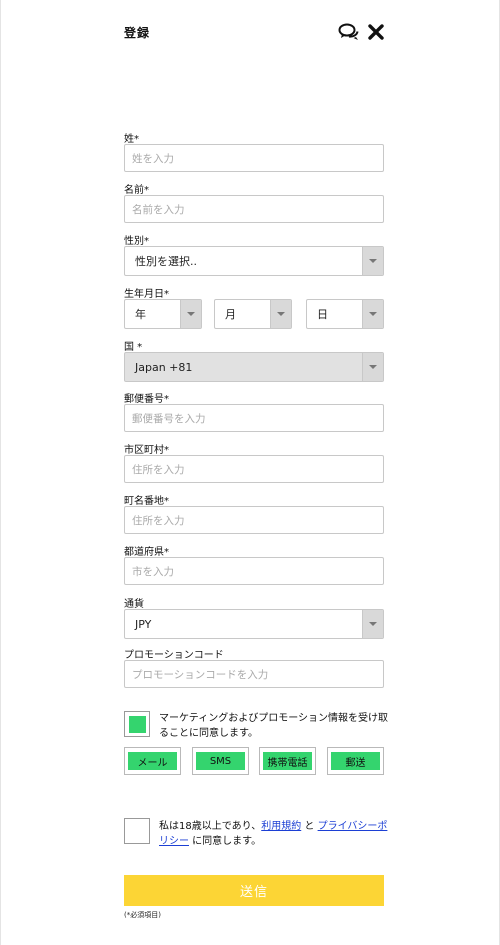  I want to click on first-name-placeholder: 名前を入力, so click(158, 209).